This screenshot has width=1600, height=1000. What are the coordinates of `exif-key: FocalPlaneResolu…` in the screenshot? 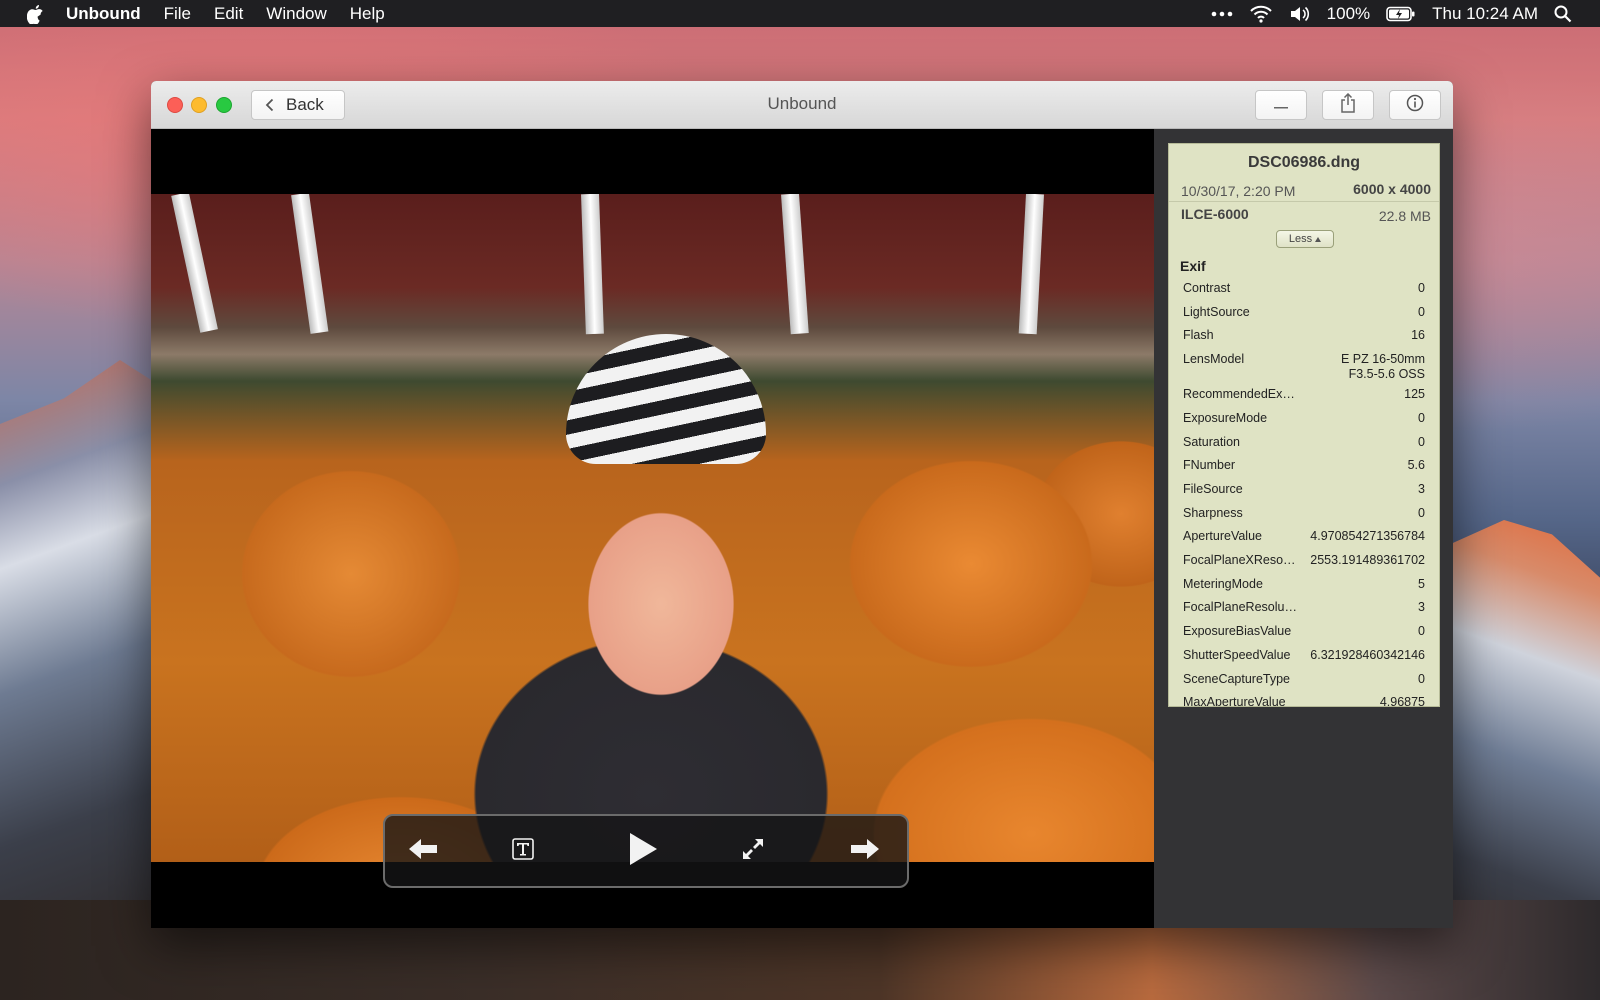 It's located at (1240, 607).